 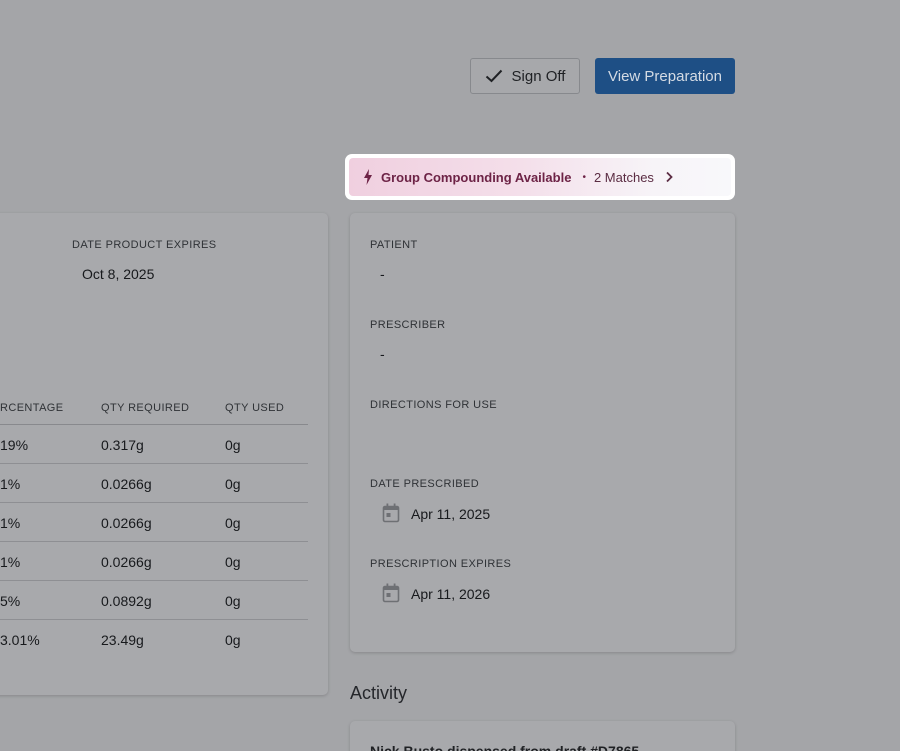 What do you see at coordinates (145, 408) in the screenshot?
I see `column-header-qty-required: QTY REQUIRED` at bounding box center [145, 408].